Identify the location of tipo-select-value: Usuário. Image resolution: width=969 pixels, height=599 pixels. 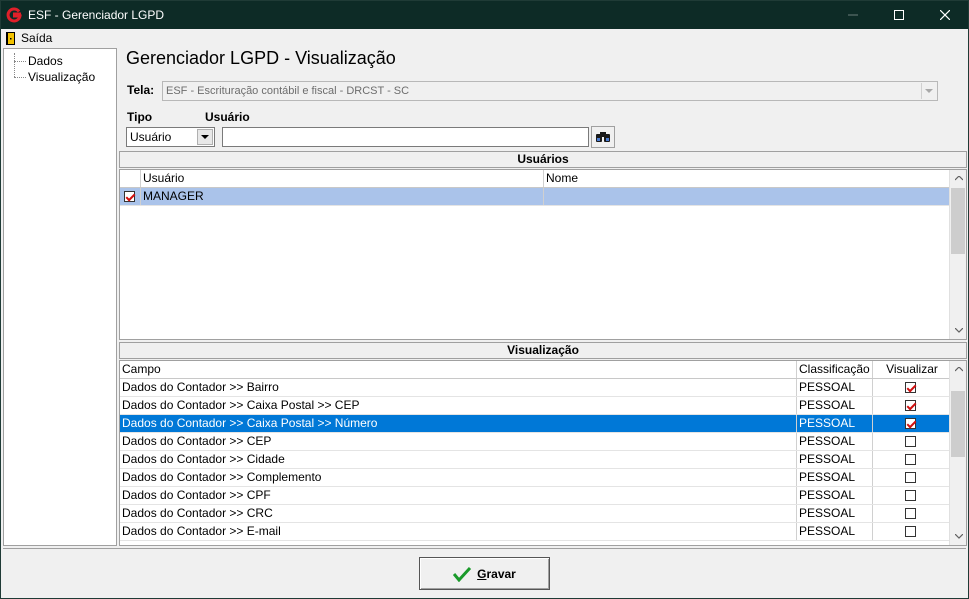
(151, 137).